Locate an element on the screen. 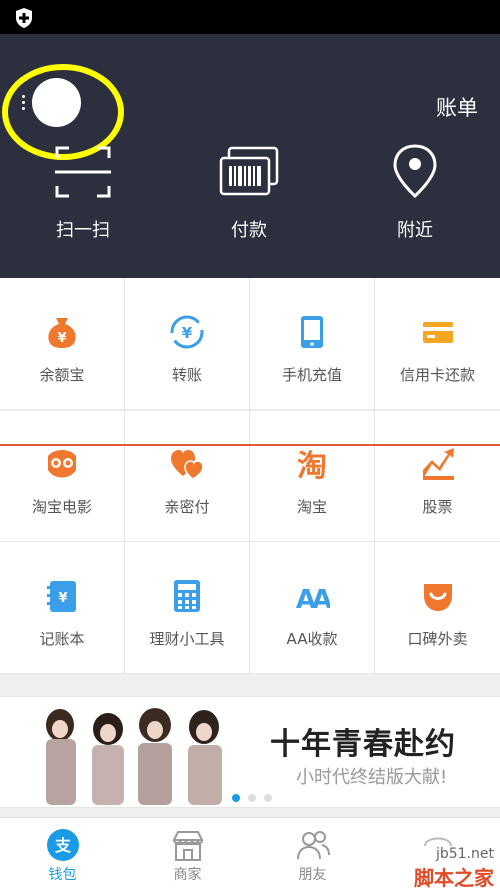  tab-friends: 朋友 is located at coordinates (312, 853).